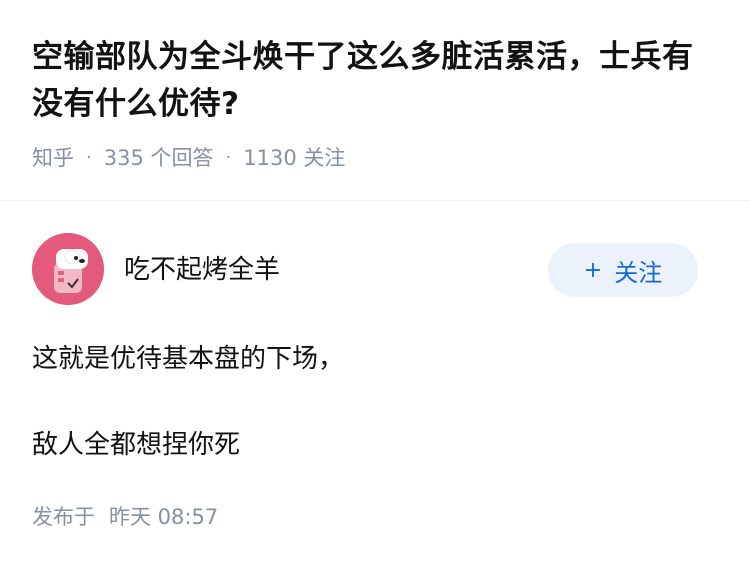  Describe the element at coordinates (53, 157) in the screenshot. I see `source-label: 知乎` at that location.